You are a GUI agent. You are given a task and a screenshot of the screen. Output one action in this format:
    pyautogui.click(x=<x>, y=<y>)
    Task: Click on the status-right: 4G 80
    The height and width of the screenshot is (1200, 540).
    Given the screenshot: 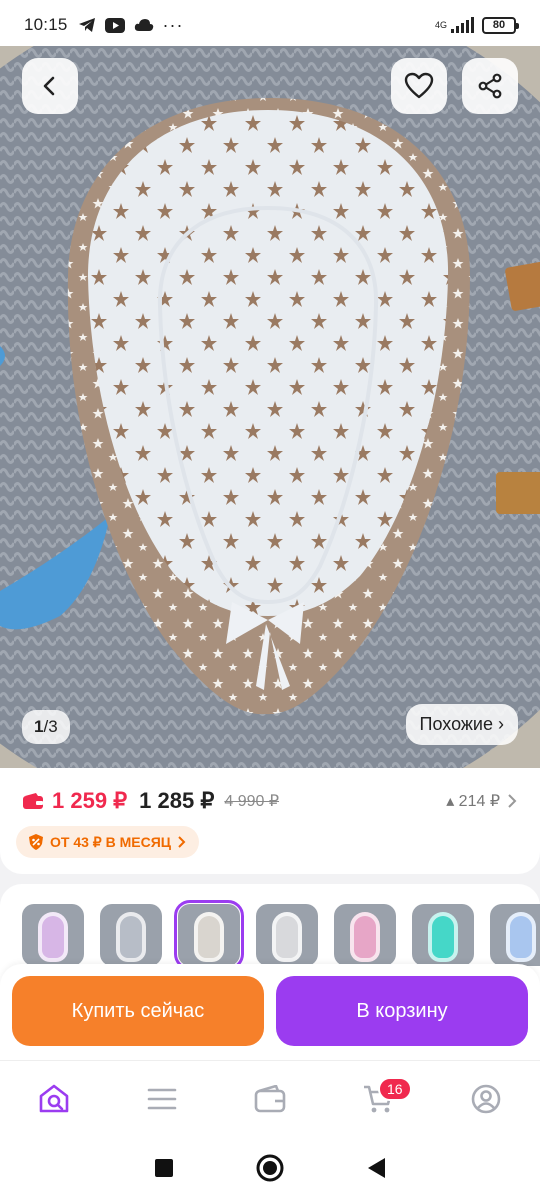 What is the action you would take?
    pyautogui.click(x=476, y=25)
    